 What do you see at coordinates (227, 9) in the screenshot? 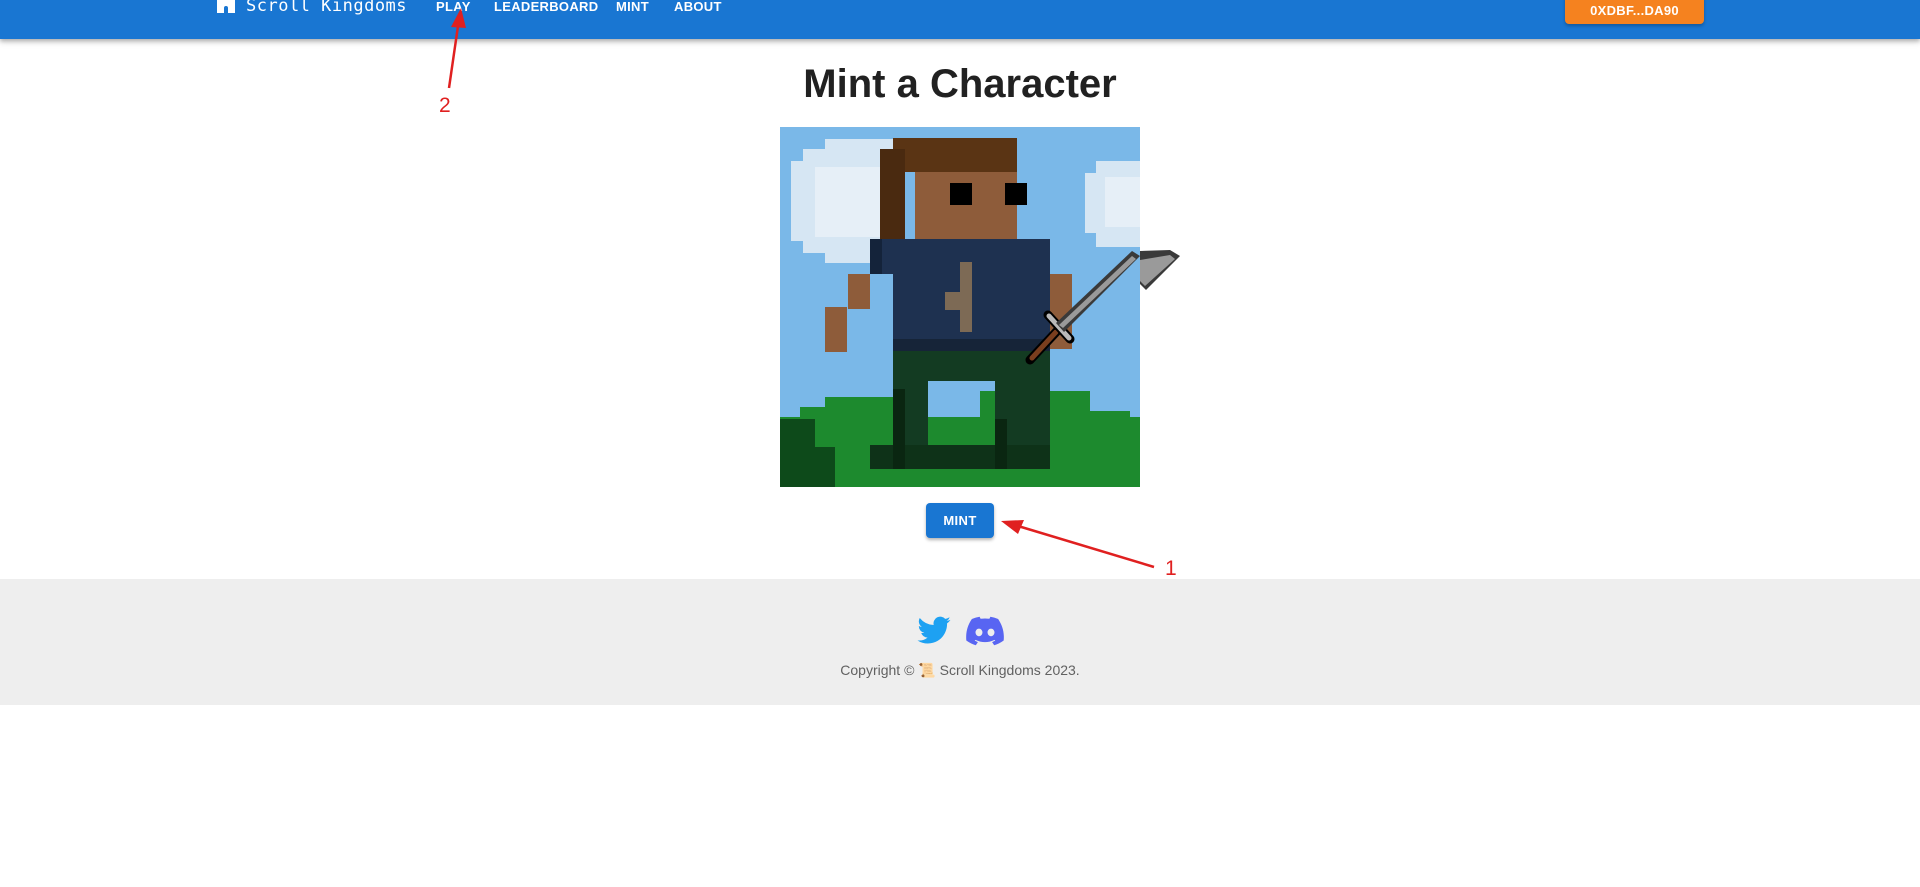
I see `castle-icon` at bounding box center [227, 9].